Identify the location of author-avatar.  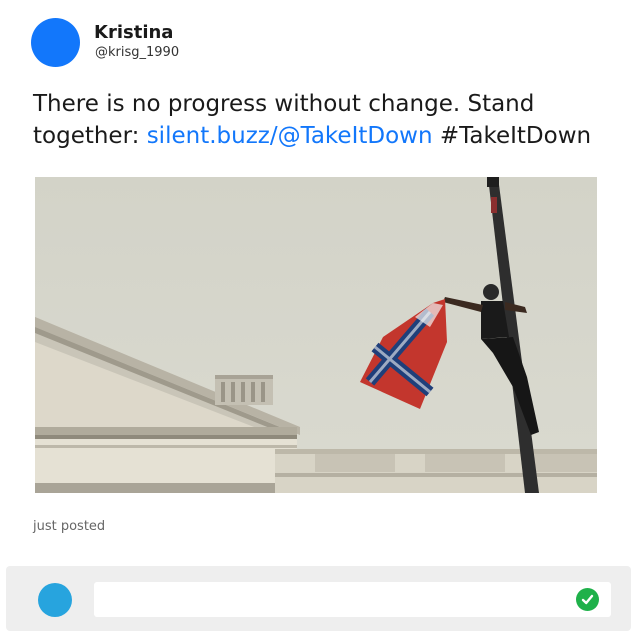
(55, 42).